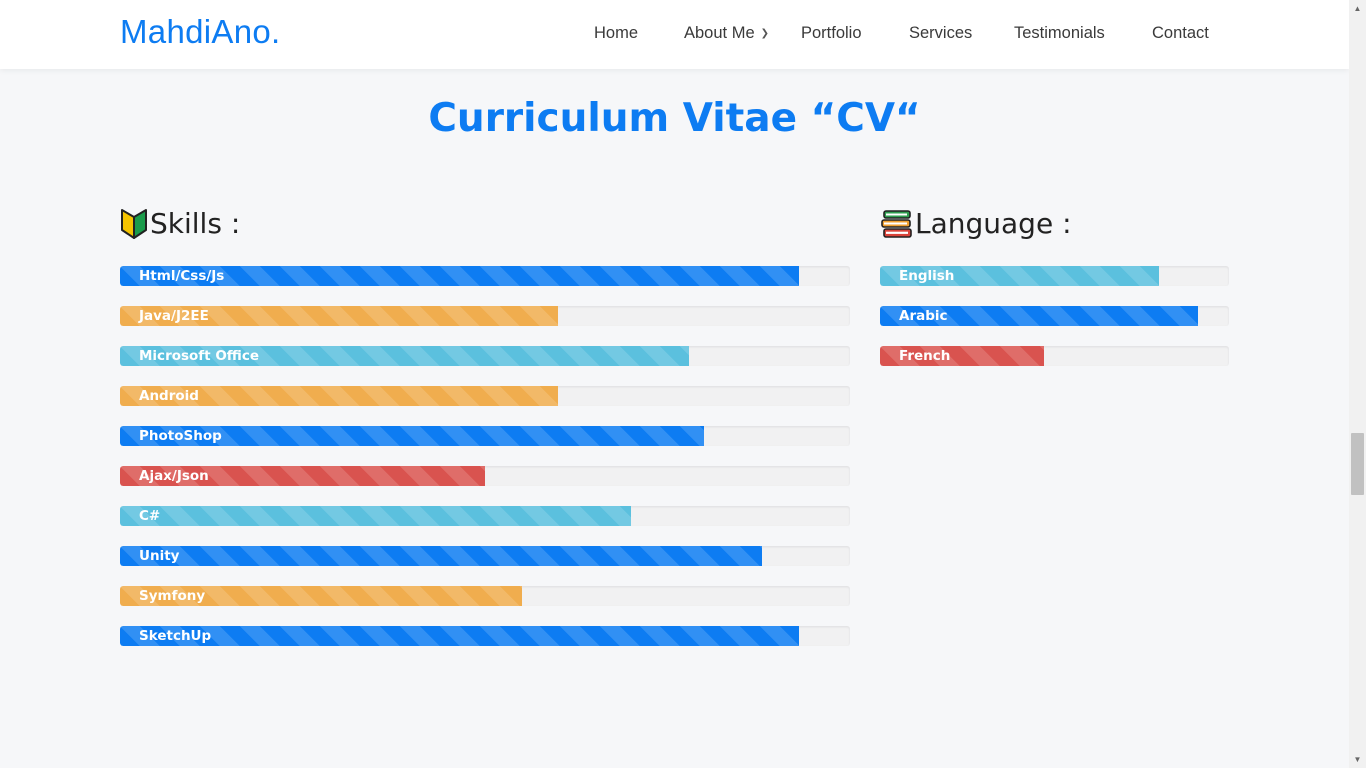 The width and height of the screenshot is (1366, 768). What do you see at coordinates (134, 223) in the screenshot?
I see `beginner-mark-icon` at bounding box center [134, 223].